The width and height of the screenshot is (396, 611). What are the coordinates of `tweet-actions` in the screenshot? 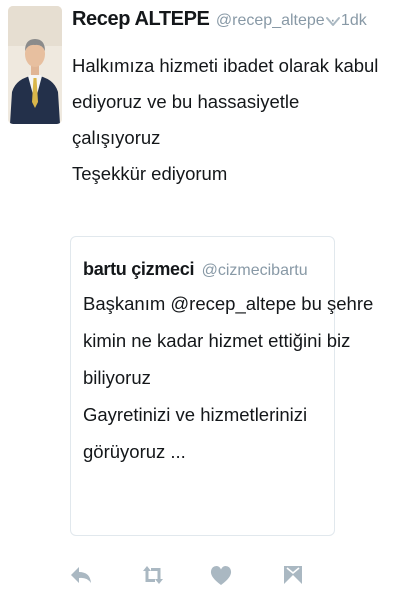 It's located at (198, 575).